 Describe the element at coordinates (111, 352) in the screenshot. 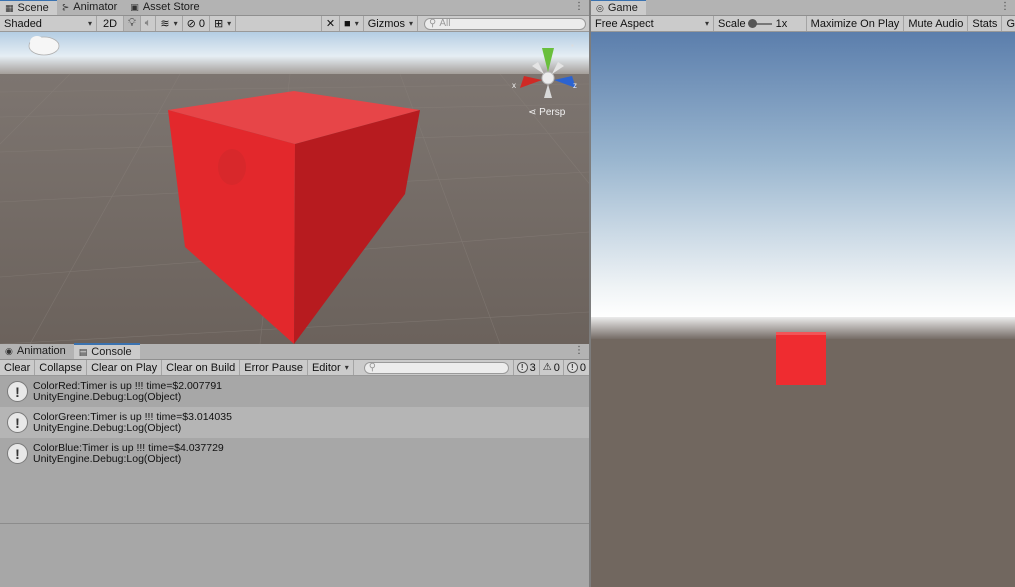

I see `tab-console-label: Console` at that location.